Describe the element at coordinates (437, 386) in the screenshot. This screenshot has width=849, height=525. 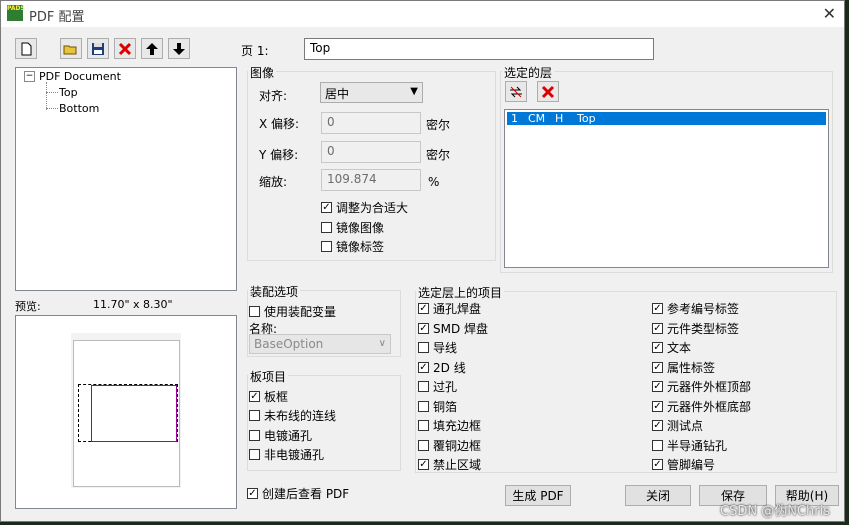
I see `vias-checkbox: 过孔` at that location.